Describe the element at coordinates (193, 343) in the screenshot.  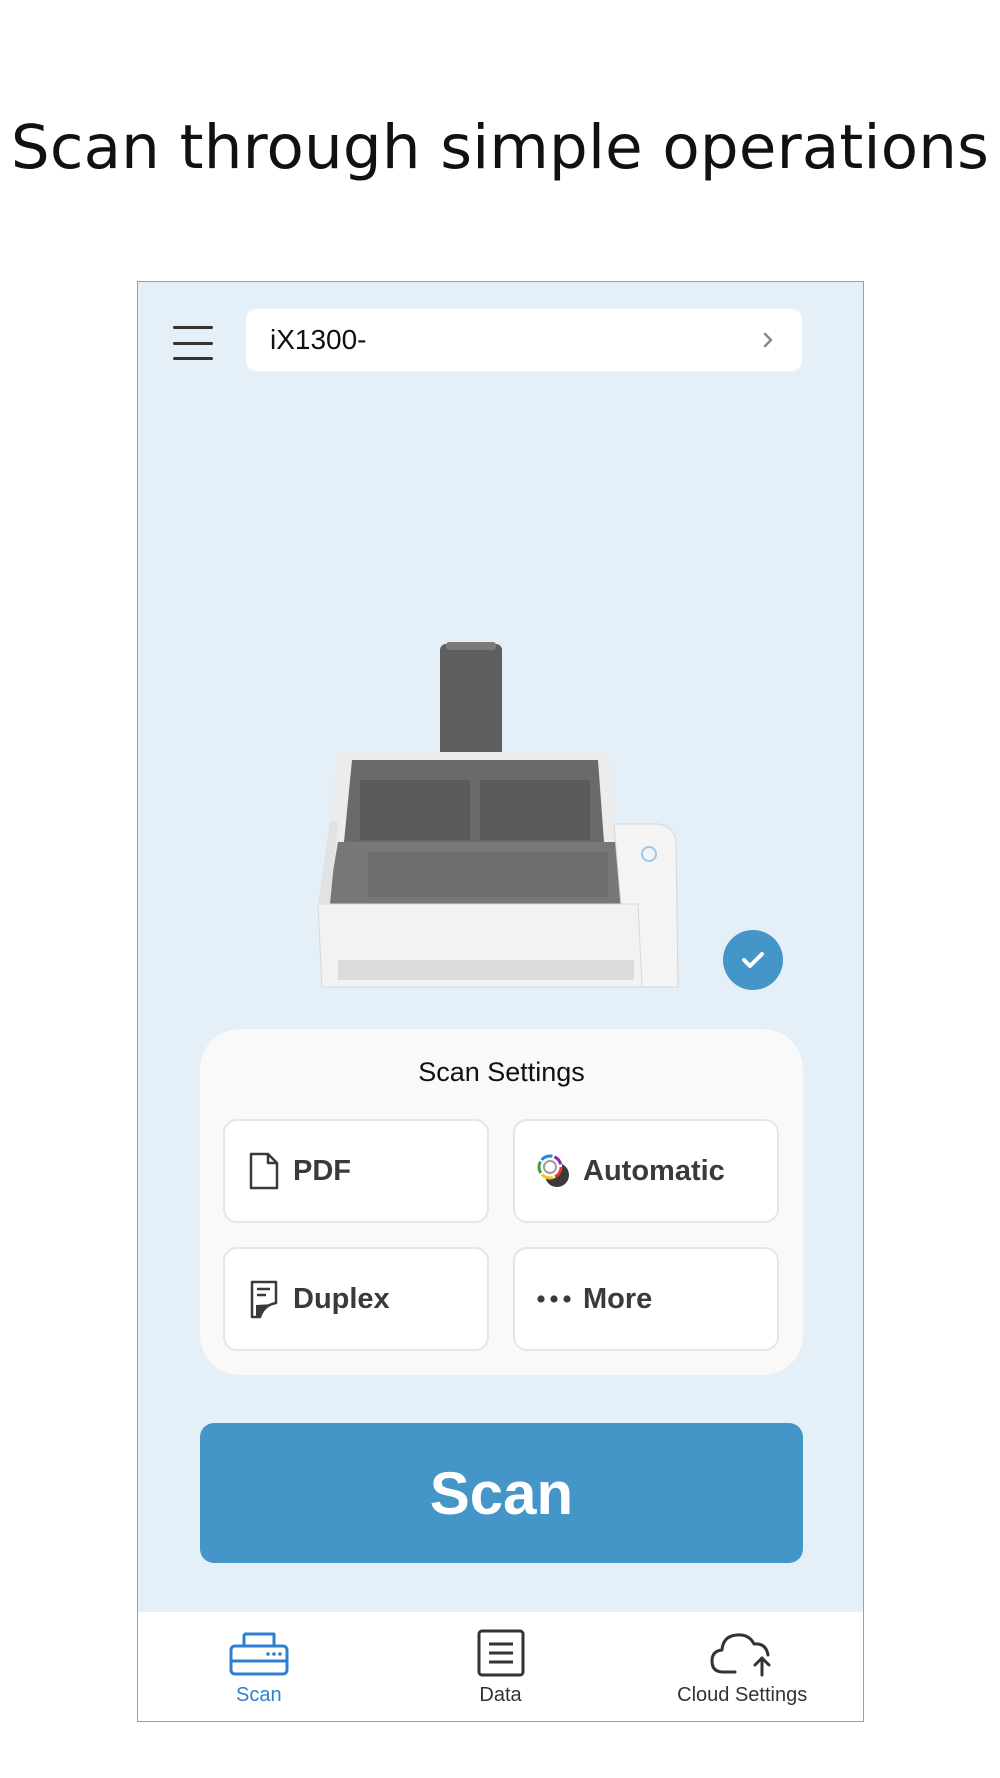
I see `hamburger-menu-icon` at that location.